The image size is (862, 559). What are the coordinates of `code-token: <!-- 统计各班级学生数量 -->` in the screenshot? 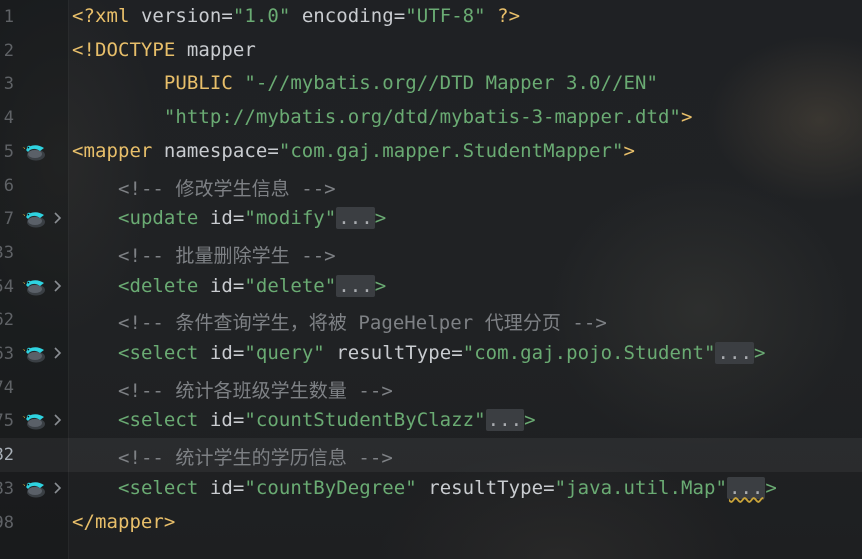 It's located at (255, 390).